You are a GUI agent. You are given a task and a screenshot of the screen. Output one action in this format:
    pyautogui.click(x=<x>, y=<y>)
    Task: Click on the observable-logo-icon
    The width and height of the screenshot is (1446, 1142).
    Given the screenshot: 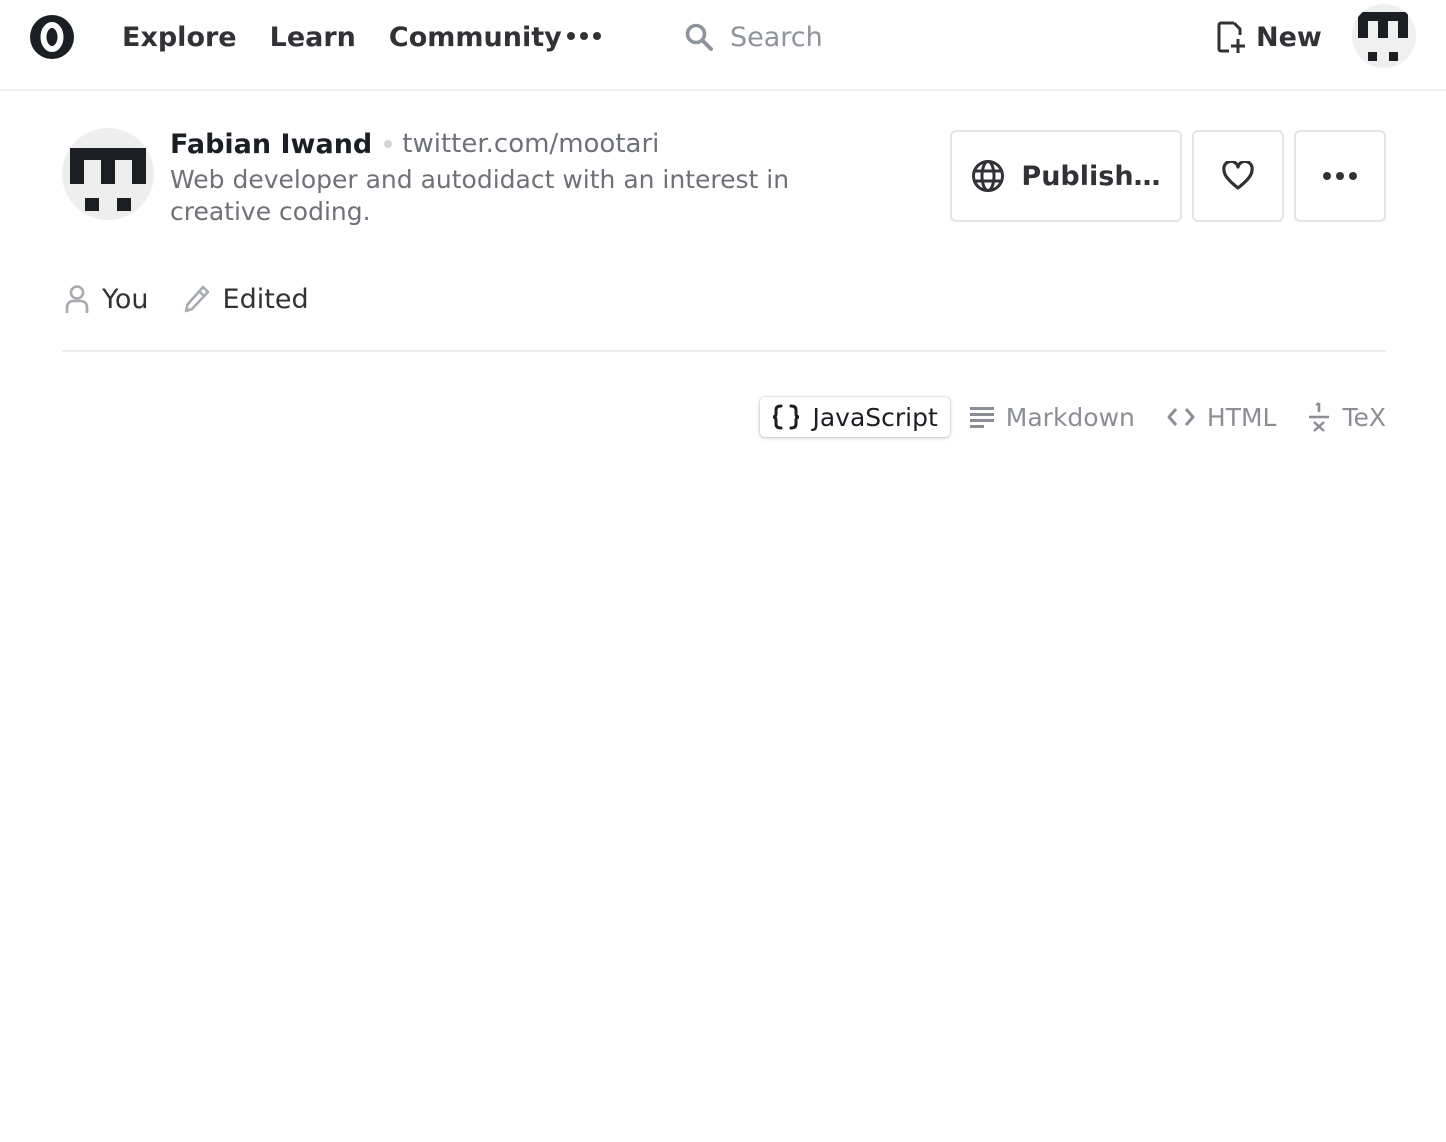 What is the action you would take?
    pyautogui.click(x=52, y=37)
    